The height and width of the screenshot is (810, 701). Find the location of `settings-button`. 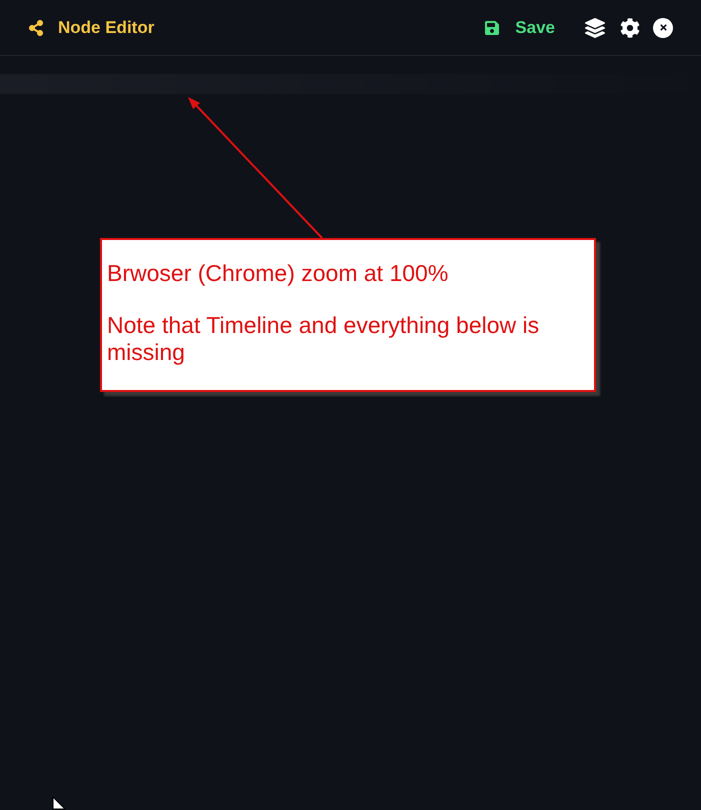

settings-button is located at coordinates (630, 28).